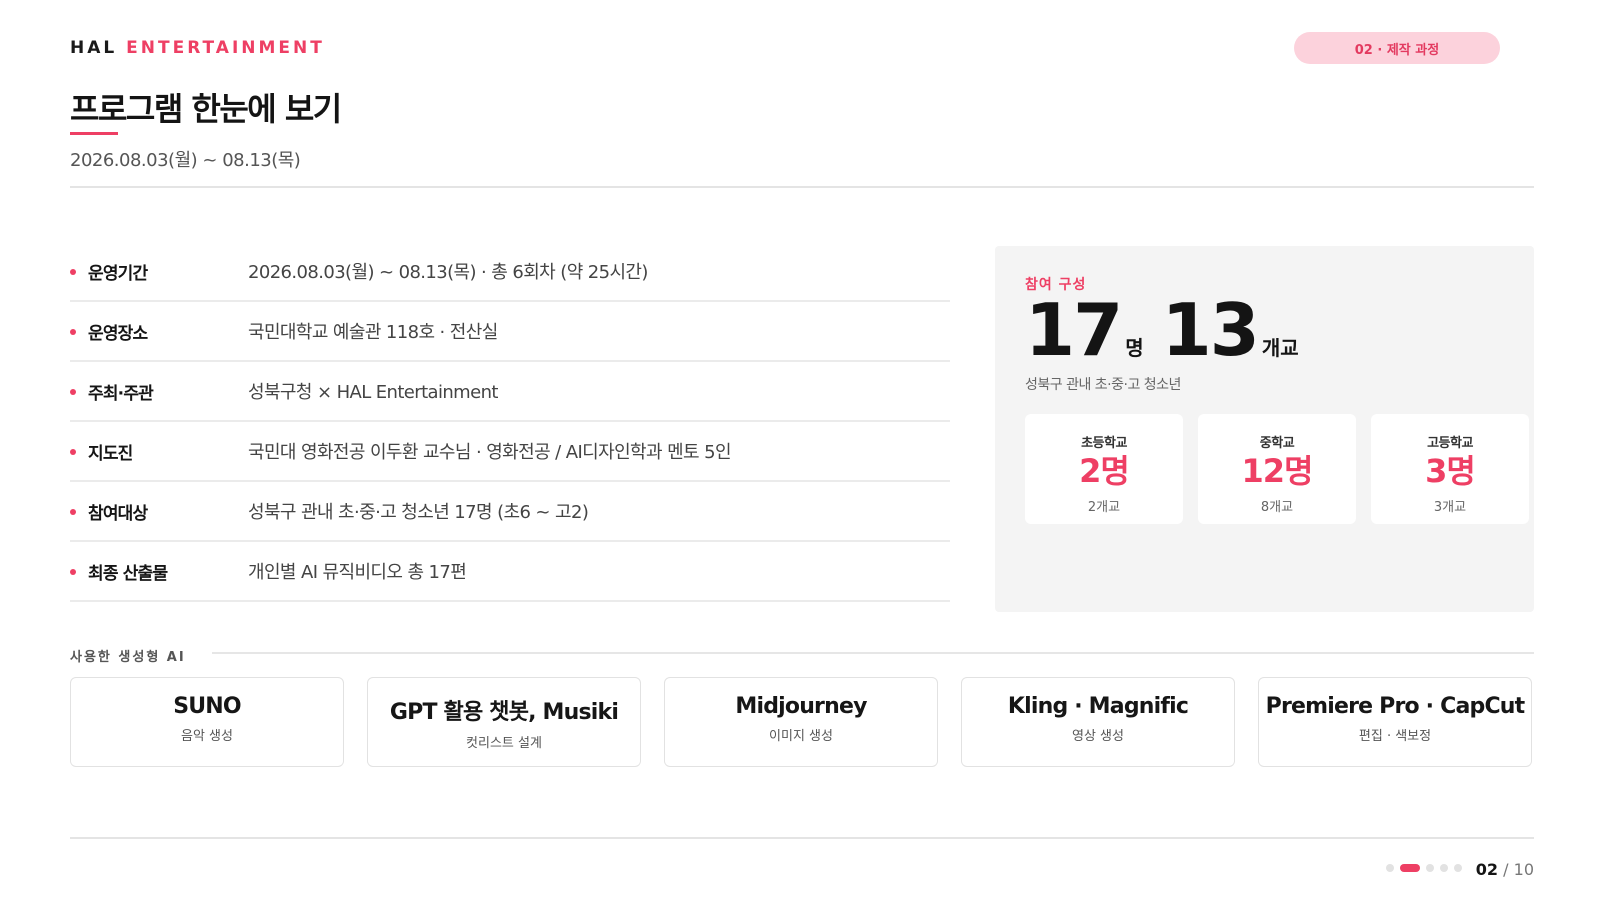 The width and height of the screenshot is (1600, 900). I want to click on schools-unit: 개교, so click(1280, 348).